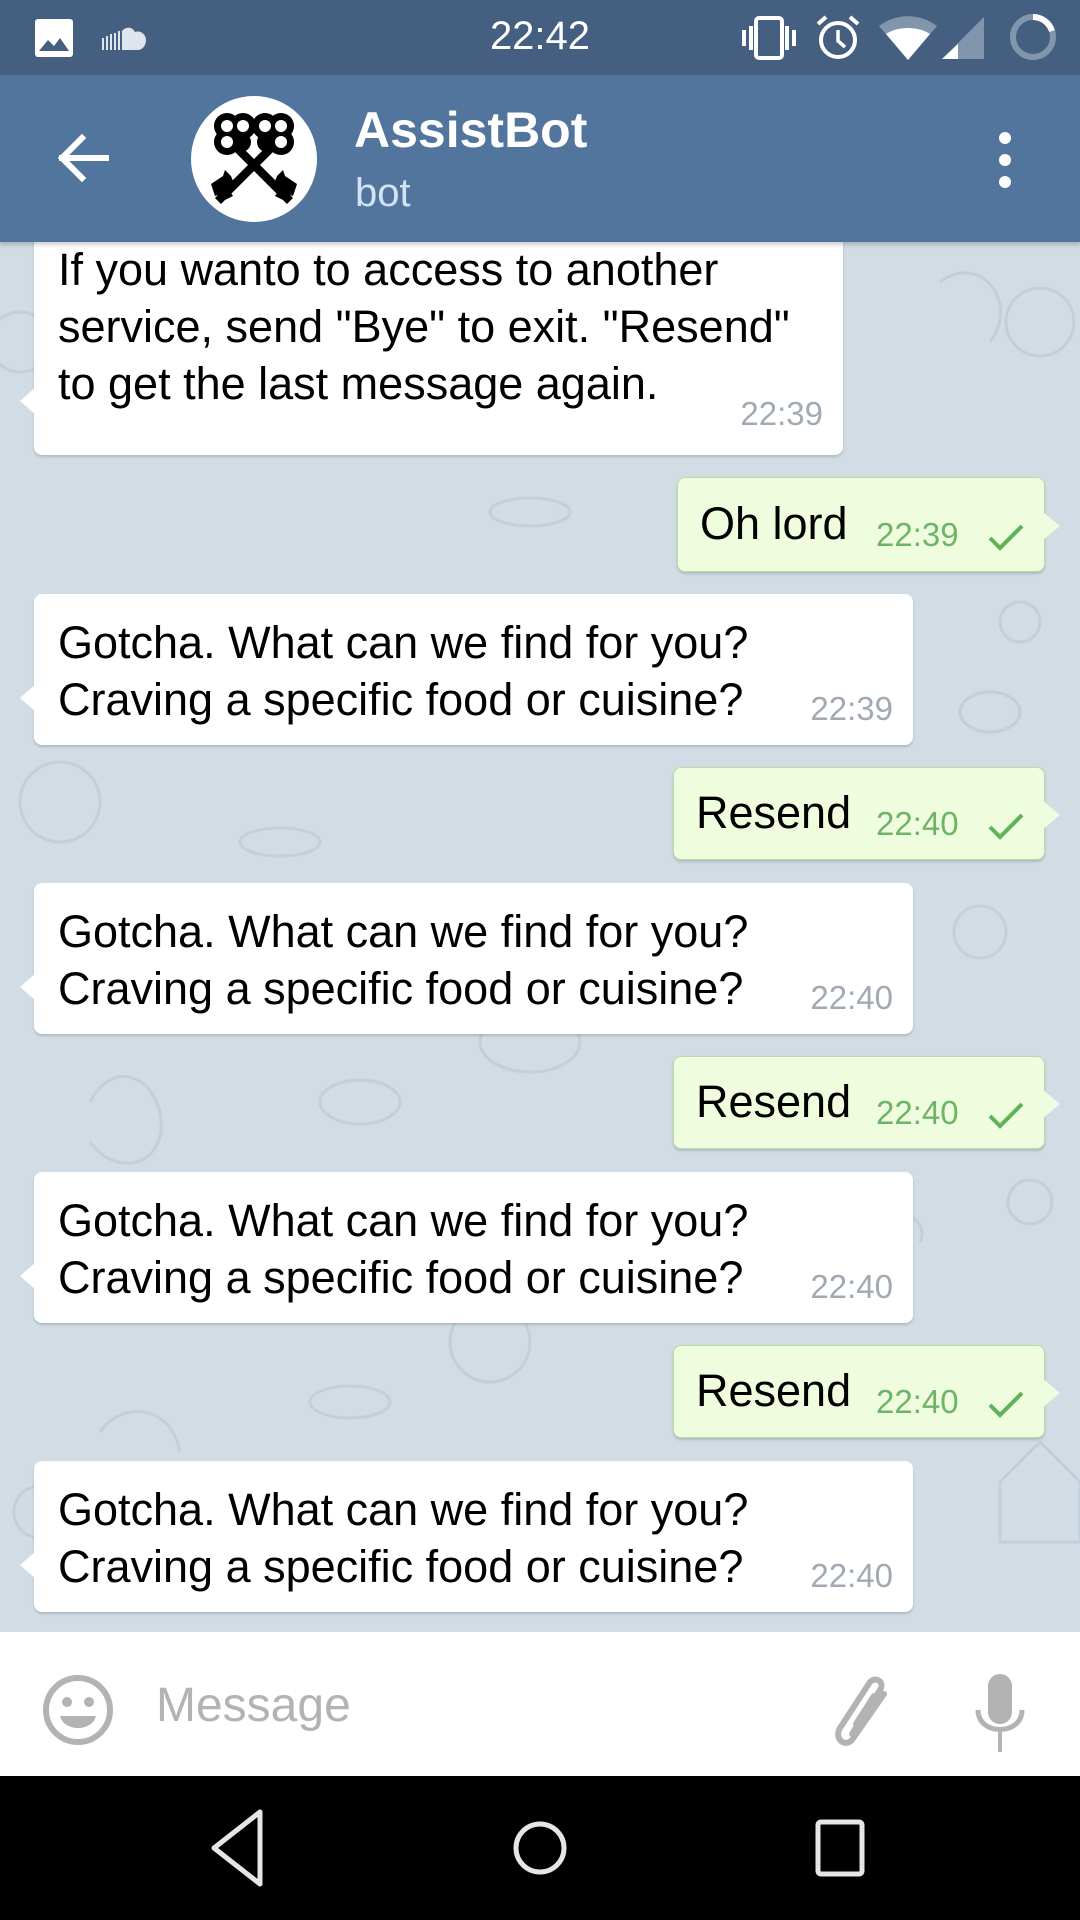 The height and width of the screenshot is (1920, 1080). I want to click on microphone-icon, so click(1000, 1713).